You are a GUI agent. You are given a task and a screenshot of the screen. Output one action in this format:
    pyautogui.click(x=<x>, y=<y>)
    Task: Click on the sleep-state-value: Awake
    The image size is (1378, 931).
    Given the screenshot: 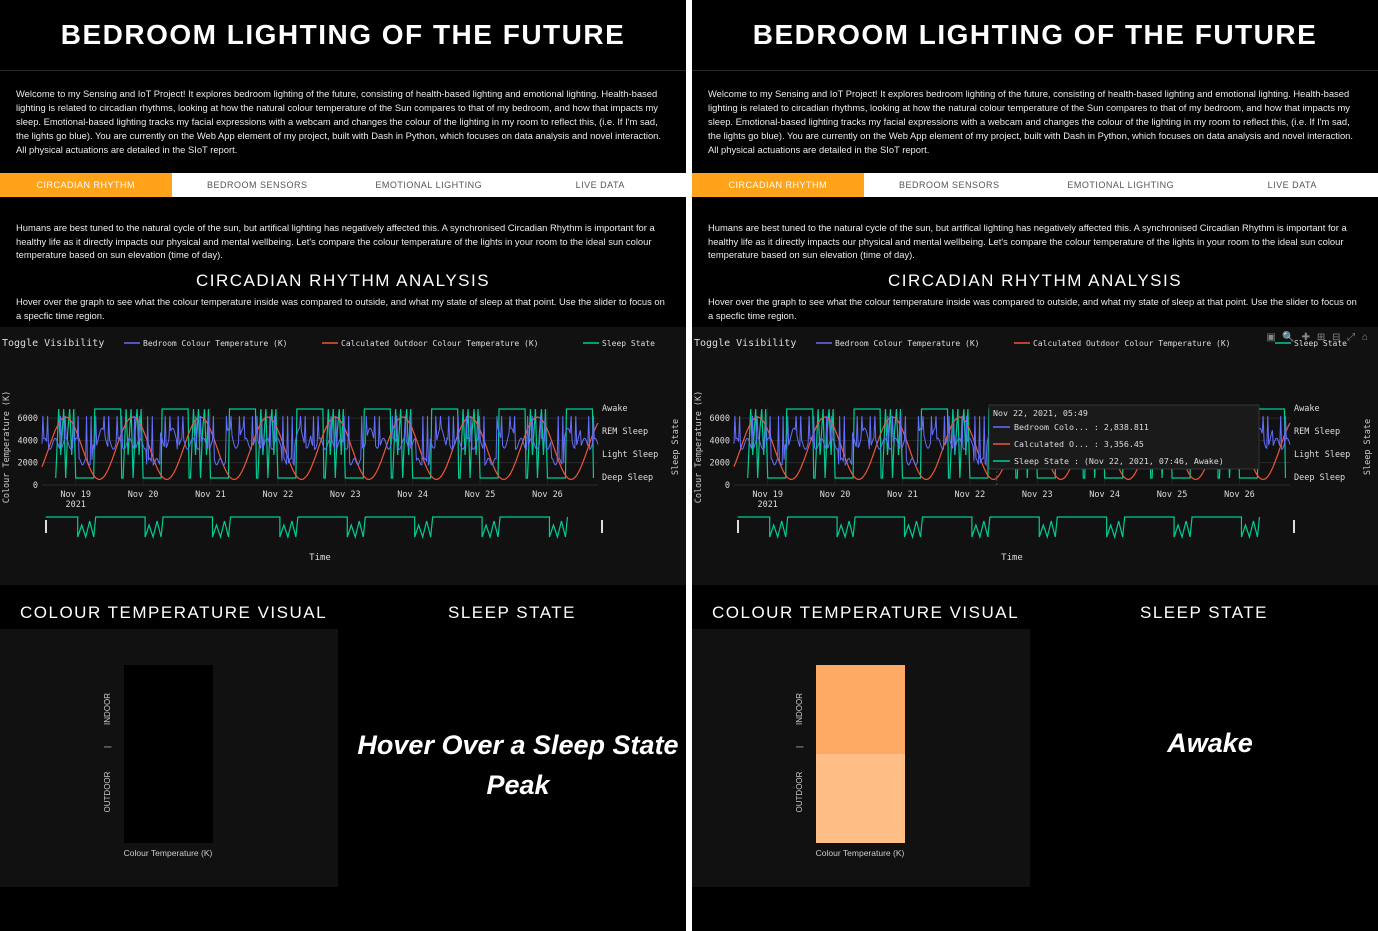 What is the action you would take?
    pyautogui.click(x=1210, y=743)
    